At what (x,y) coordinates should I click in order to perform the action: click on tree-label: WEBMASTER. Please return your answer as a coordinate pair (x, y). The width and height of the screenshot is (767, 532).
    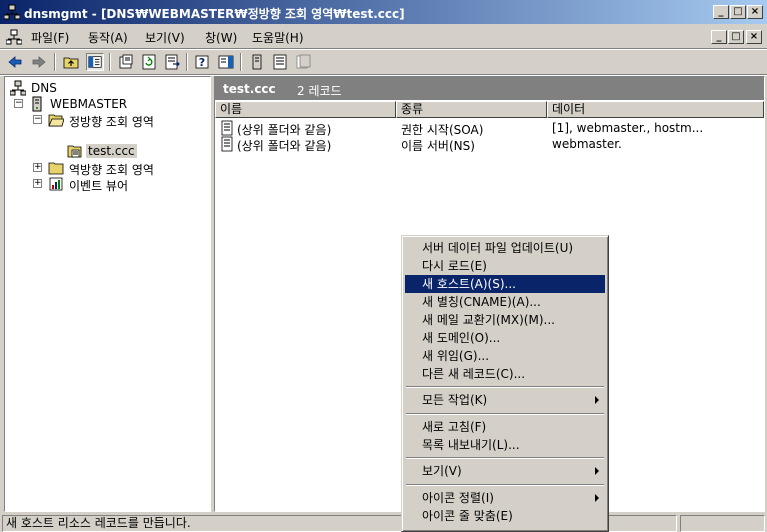
    Looking at the image, I should click on (89, 104).